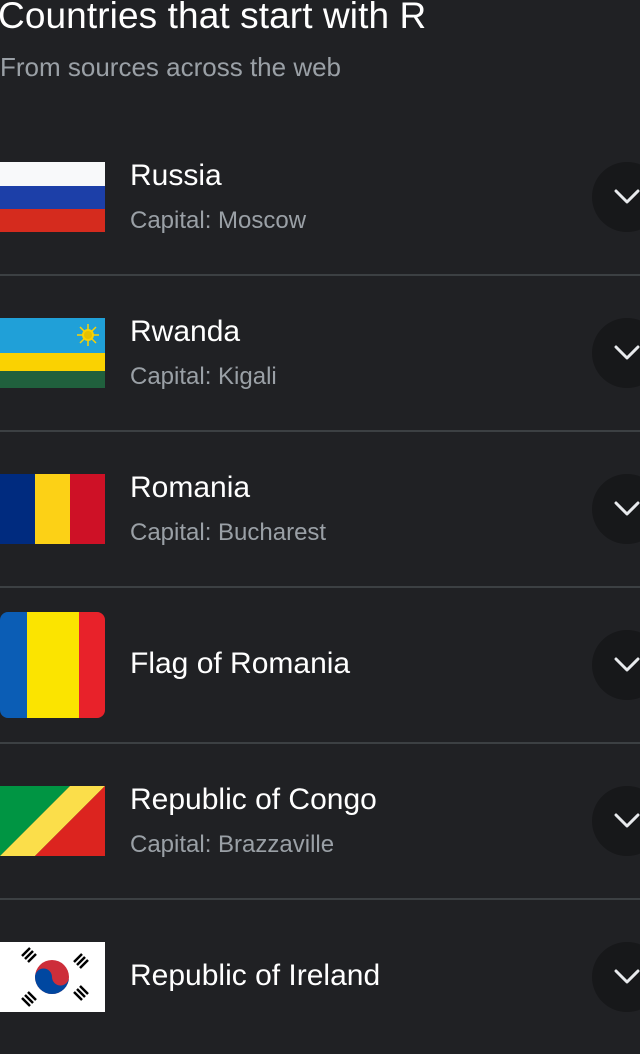  I want to click on country-capital: Capital: Moscow, so click(218, 220).